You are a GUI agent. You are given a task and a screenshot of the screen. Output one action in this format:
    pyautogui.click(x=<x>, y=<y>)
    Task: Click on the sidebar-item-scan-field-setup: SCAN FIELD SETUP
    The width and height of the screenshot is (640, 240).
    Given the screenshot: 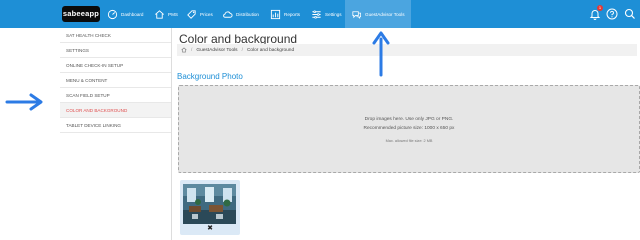 What is the action you would take?
    pyautogui.click(x=115, y=95)
    